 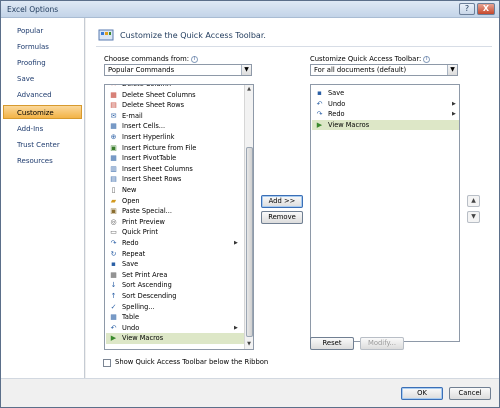 What do you see at coordinates (113, 137) in the screenshot?
I see `command-icon: ⊕` at bounding box center [113, 137].